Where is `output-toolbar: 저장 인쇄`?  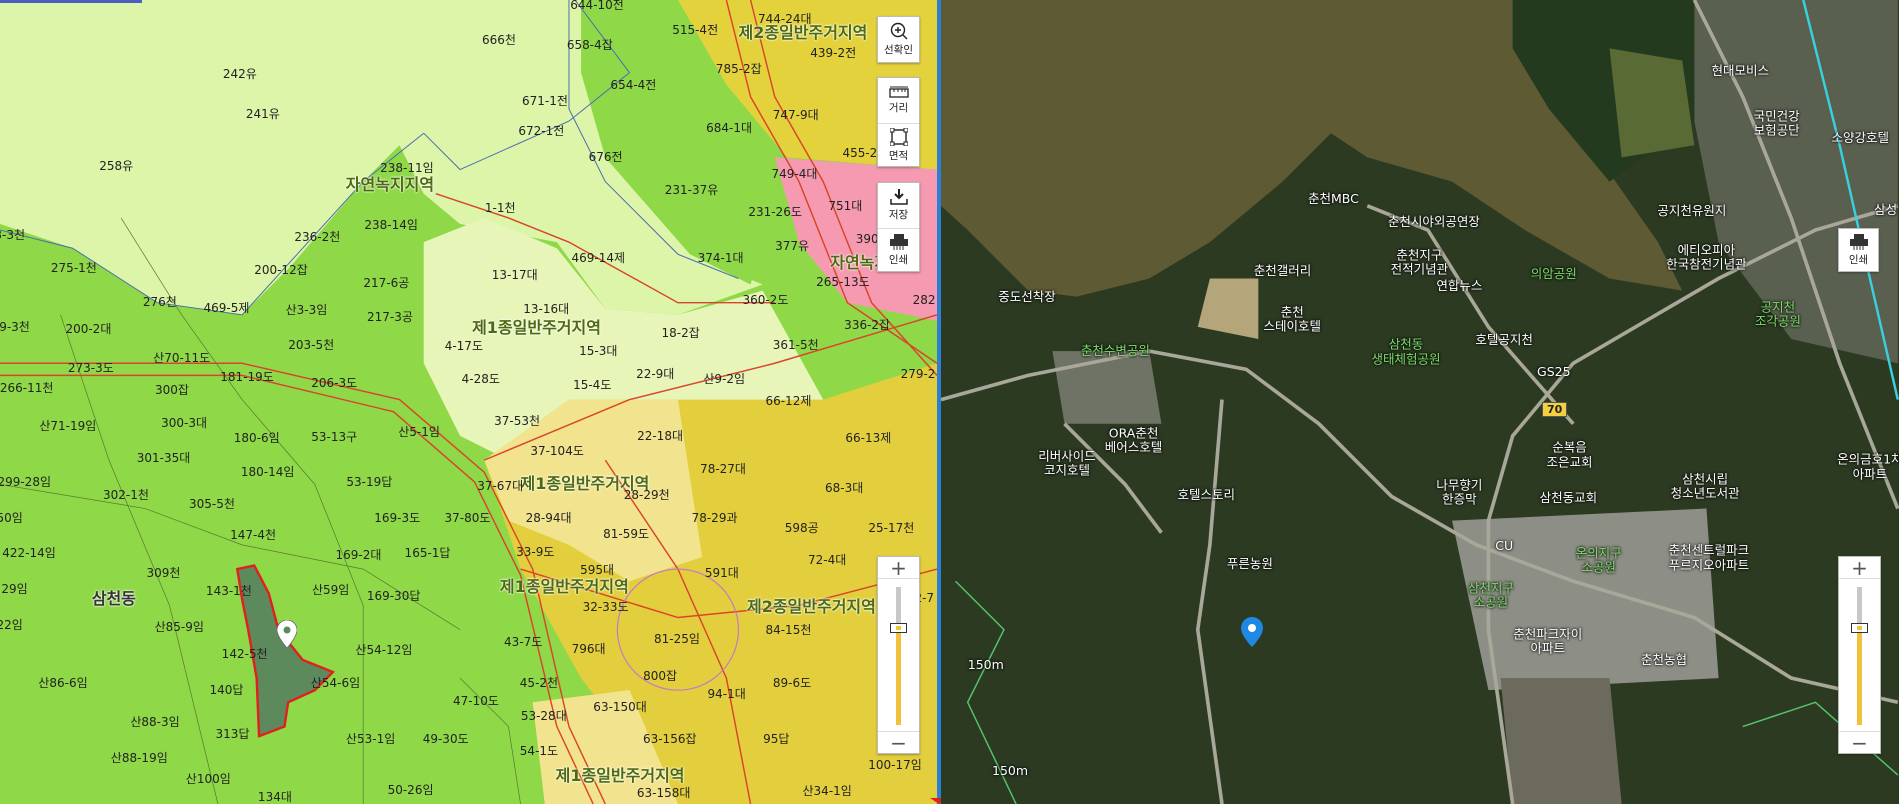 output-toolbar: 저장 인쇄 is located at coordinates (898, 227).